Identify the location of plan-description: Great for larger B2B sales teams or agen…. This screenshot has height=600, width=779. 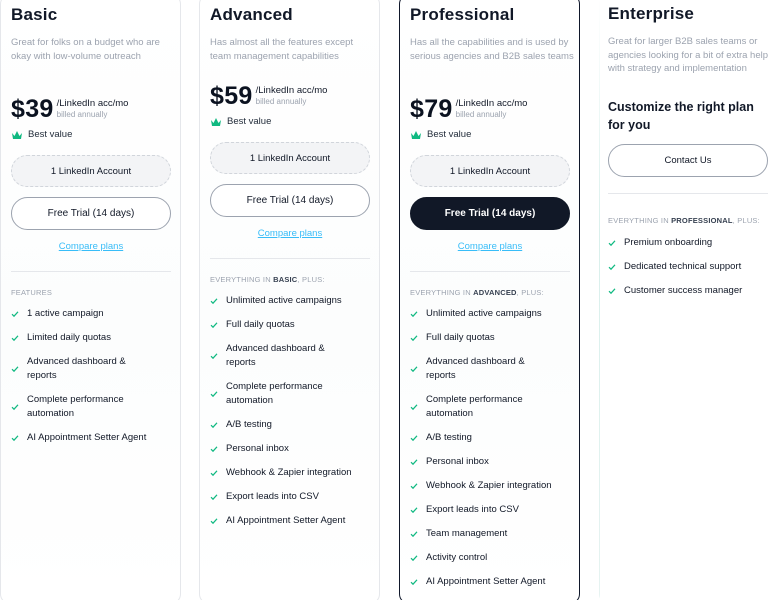
(688, 55).